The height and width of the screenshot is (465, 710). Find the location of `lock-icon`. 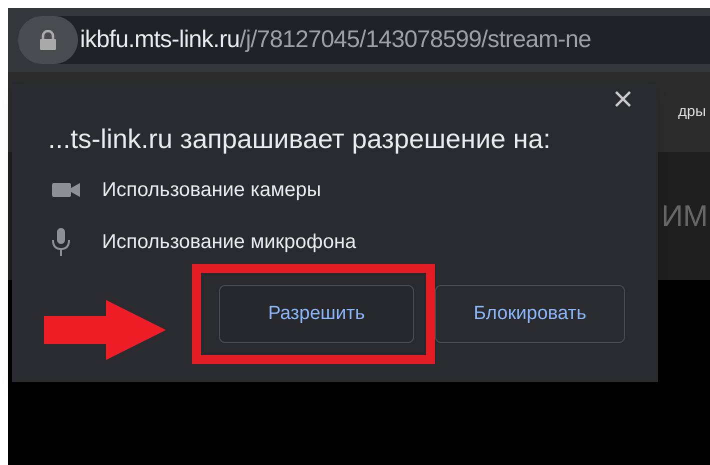

lock-icon is located at coordinates (48, 40).